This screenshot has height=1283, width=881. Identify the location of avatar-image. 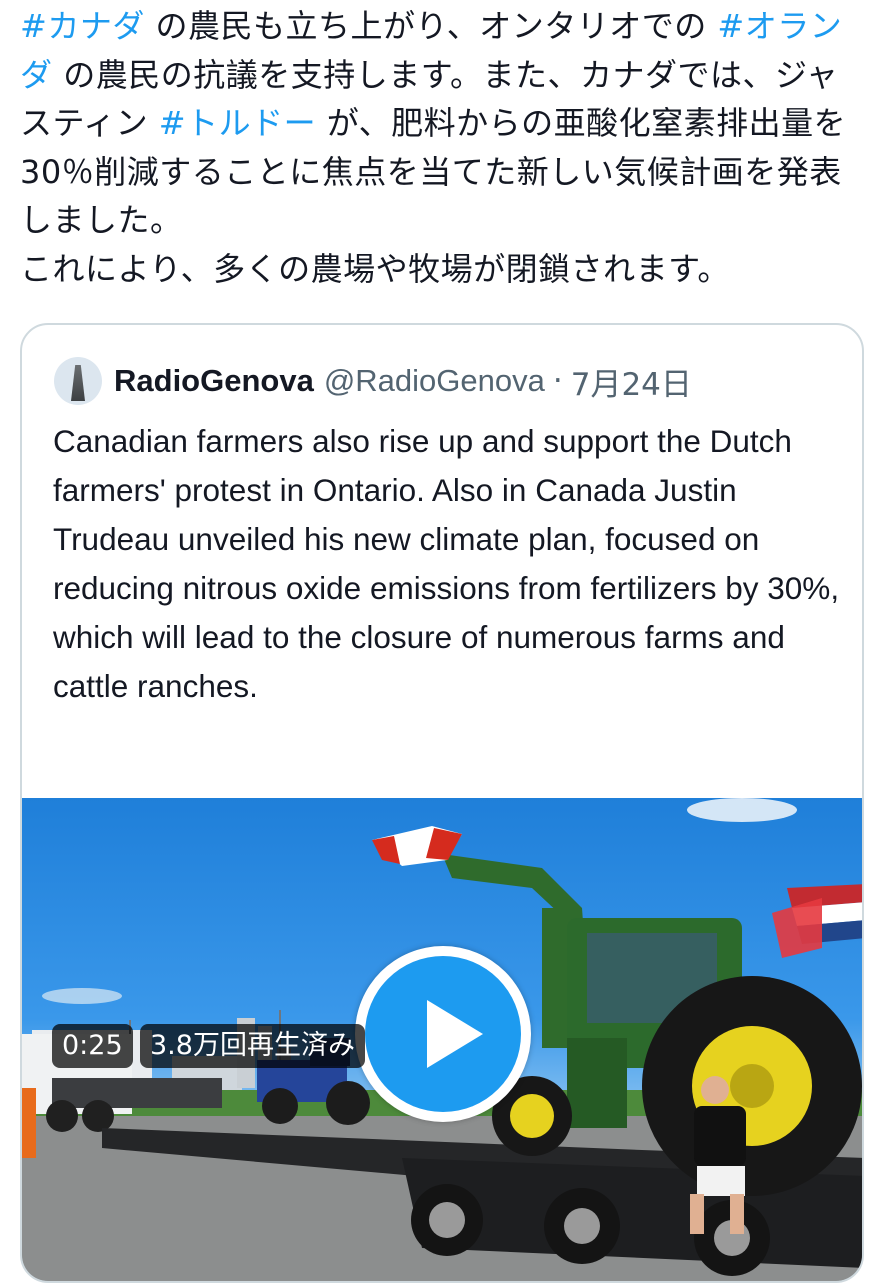
(78, 383).